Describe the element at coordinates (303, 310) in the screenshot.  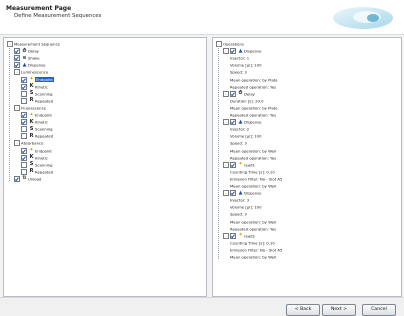
I see `back-button: < Back` at that location.